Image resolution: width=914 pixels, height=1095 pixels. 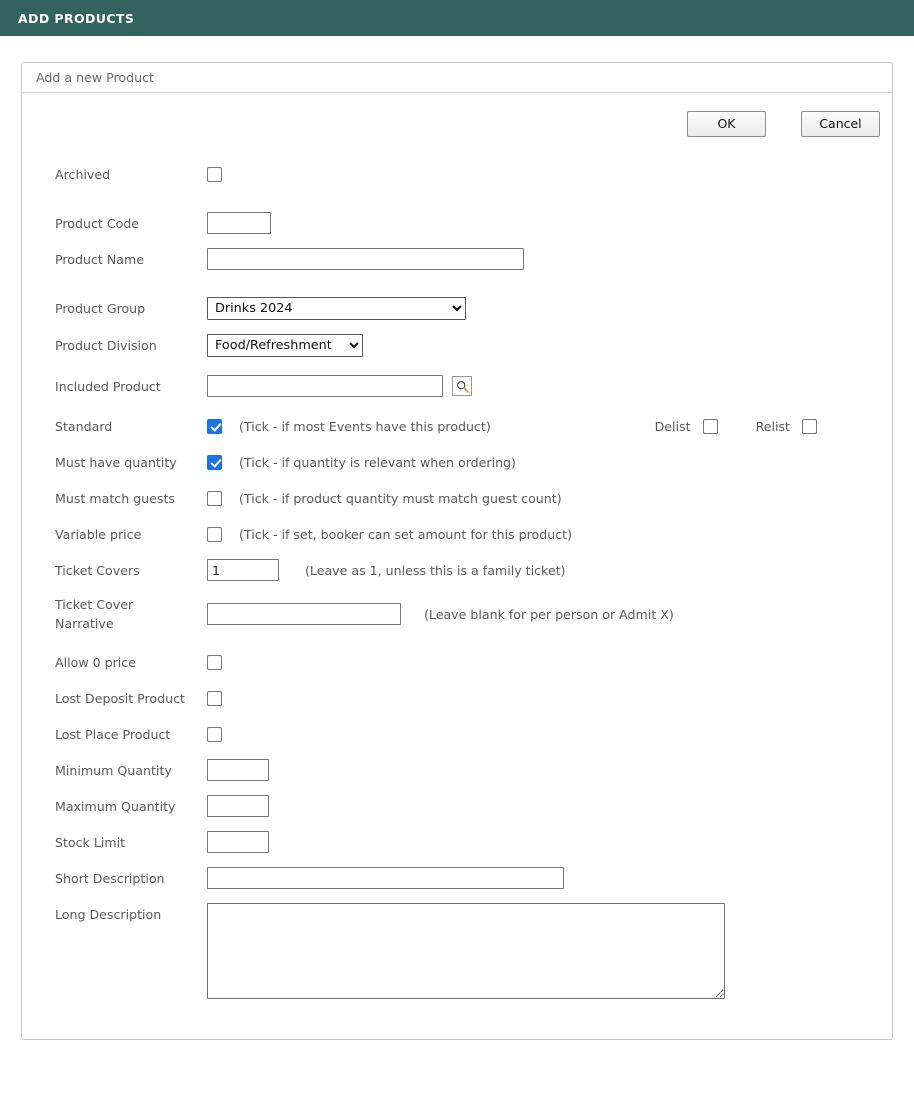 I want to click on ticket-covers-input, so click(x=243, y=570).